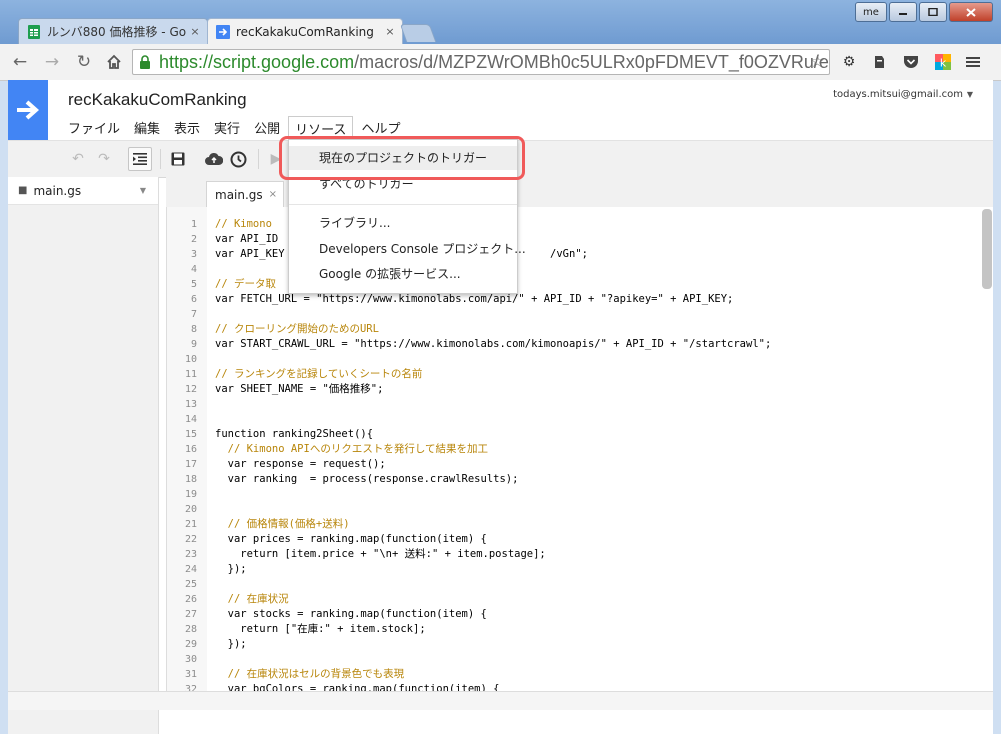  I want to click on toolbar-divider, so click(258, 159).